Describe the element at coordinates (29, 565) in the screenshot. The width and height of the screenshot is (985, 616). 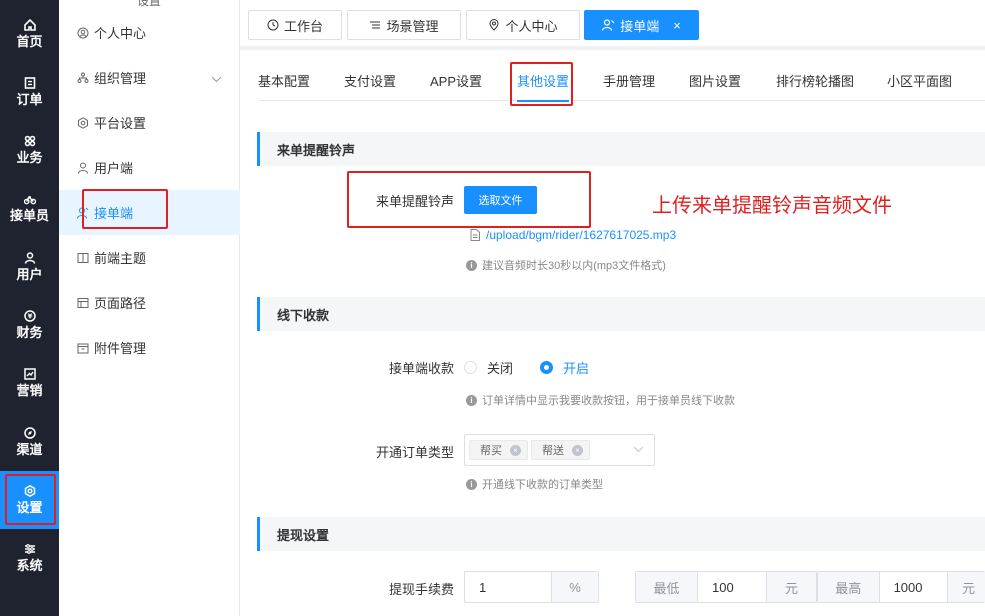
I see `nav-label: 系统` at that location.